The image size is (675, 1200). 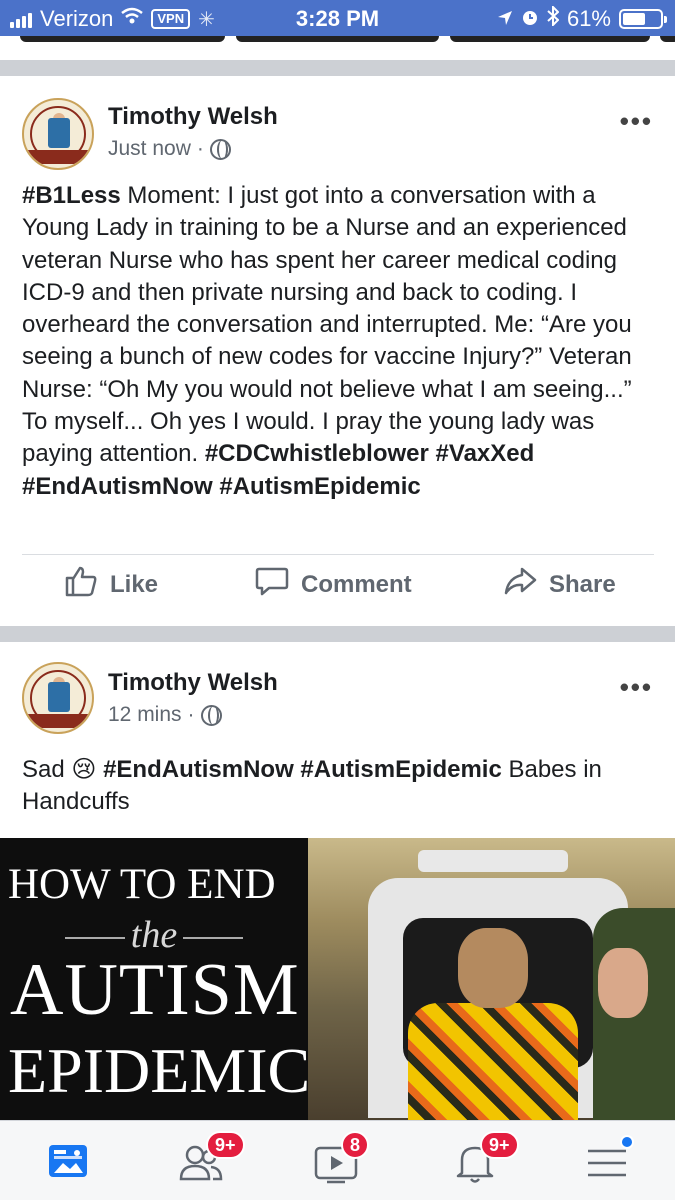 I want to click on book-title-line-1: HOW TO END, so click(x=142, y=884).